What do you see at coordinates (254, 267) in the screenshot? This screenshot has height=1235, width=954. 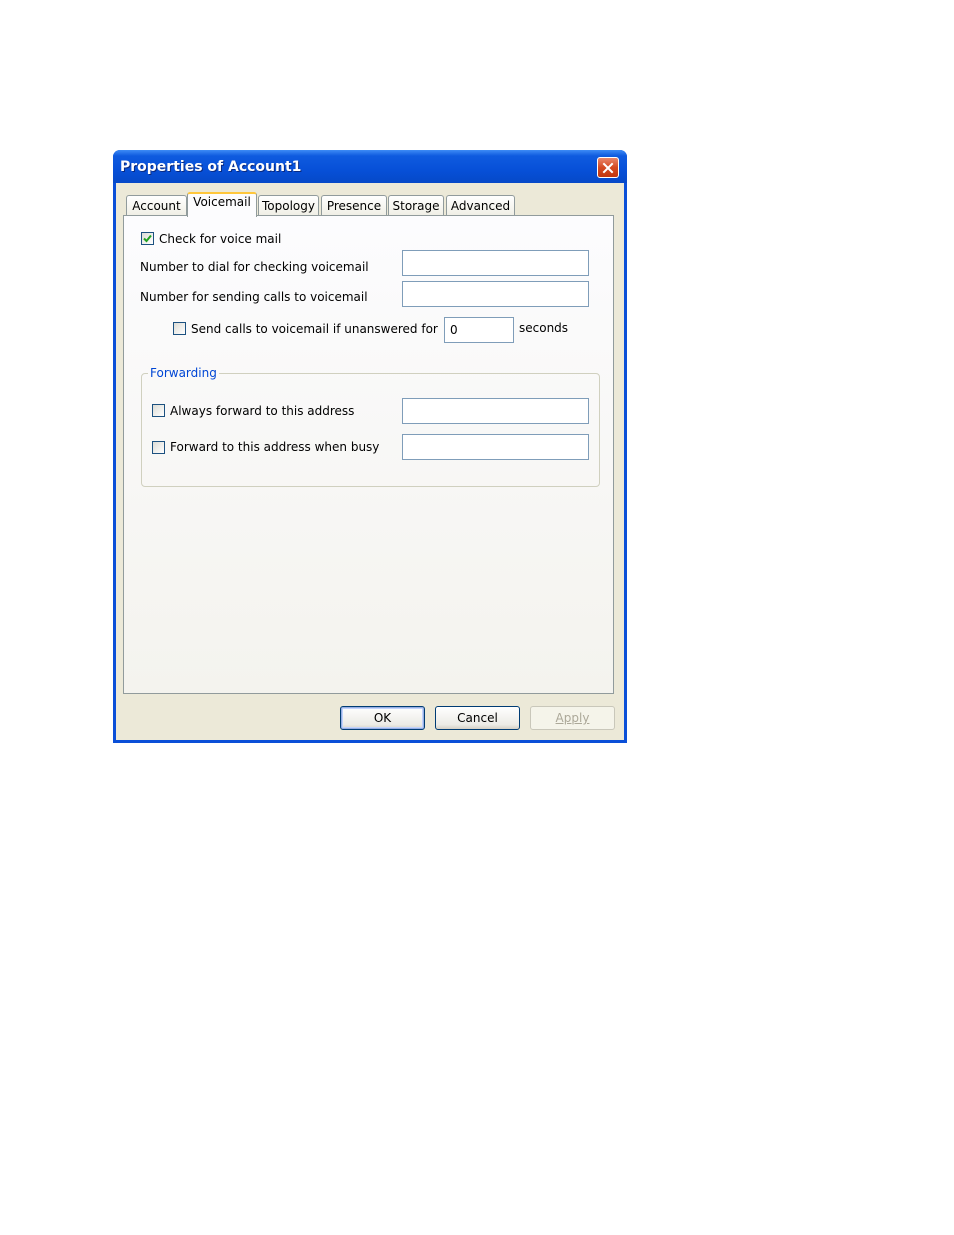 I see `dial-number-label: Number to dial for checking voicemail` at bounding box center [254, 267].